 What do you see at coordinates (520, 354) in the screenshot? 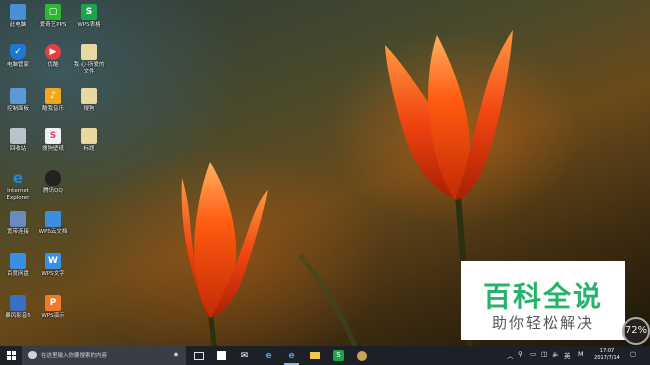
I see `network-icon: ⚲` at bounding box center [520, 354].